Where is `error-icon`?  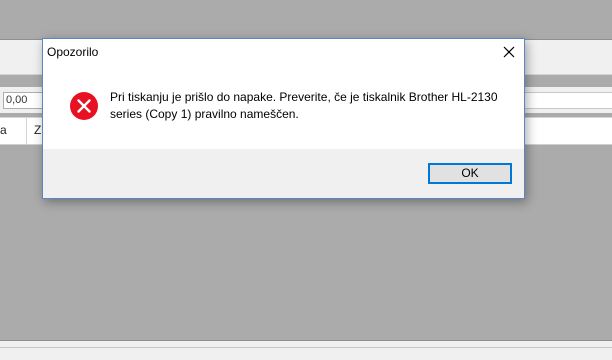 error-icon is located at coordinates (84, 106).